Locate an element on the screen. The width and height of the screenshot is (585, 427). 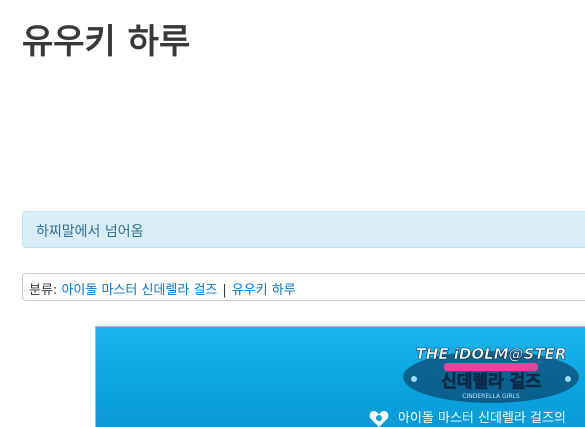
banner-caption: 아이돌 마스터 신데렐라 걸즈의 is located at coordinates (467, 417).